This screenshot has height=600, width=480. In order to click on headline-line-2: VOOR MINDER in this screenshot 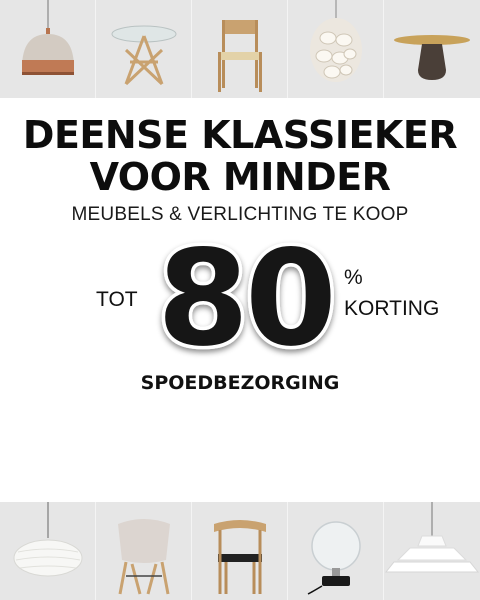, I will do `click(240, 177)`.